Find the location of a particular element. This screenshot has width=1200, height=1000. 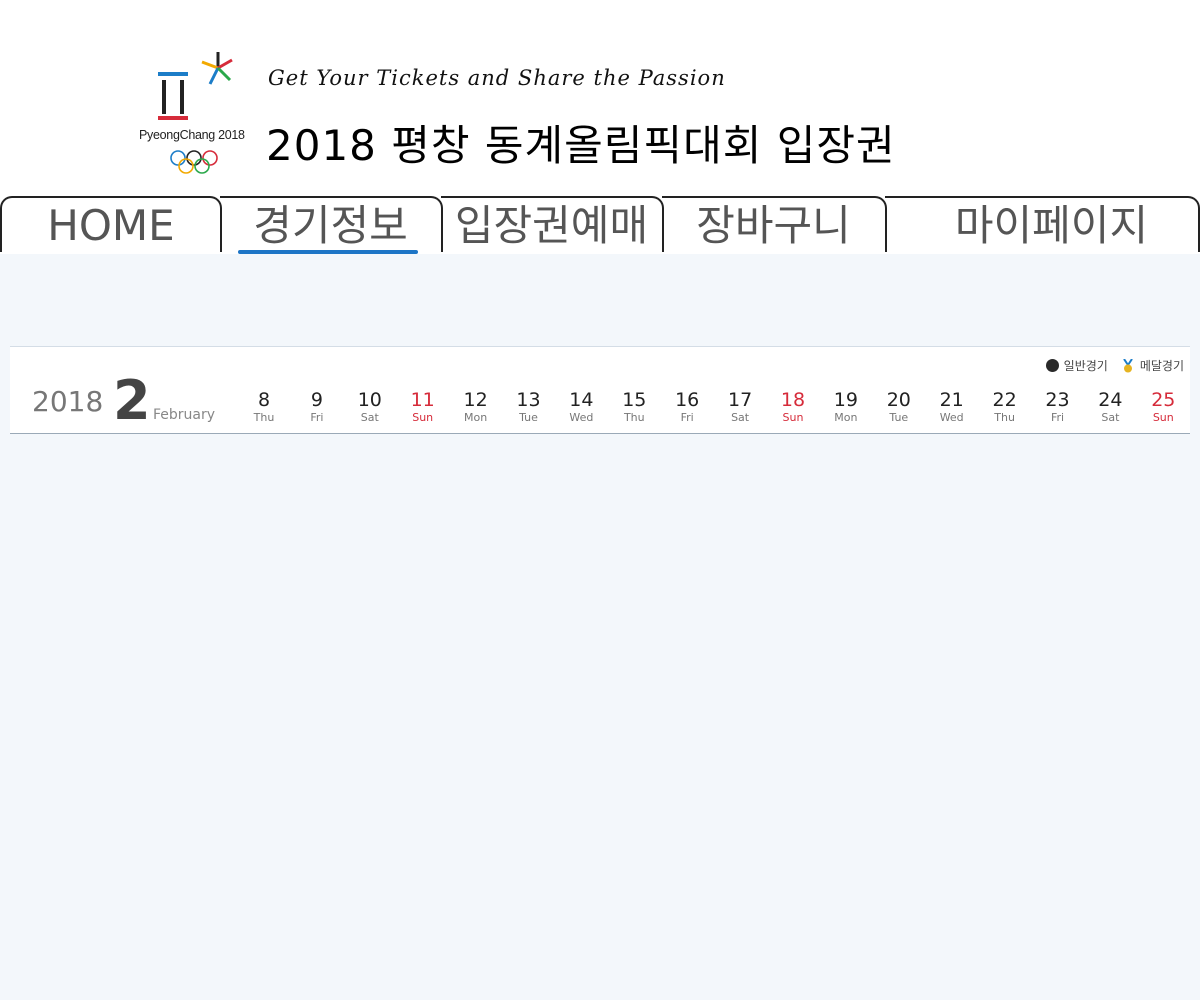

calendar-day: 13 Tue is located at coordinates (529, 406).